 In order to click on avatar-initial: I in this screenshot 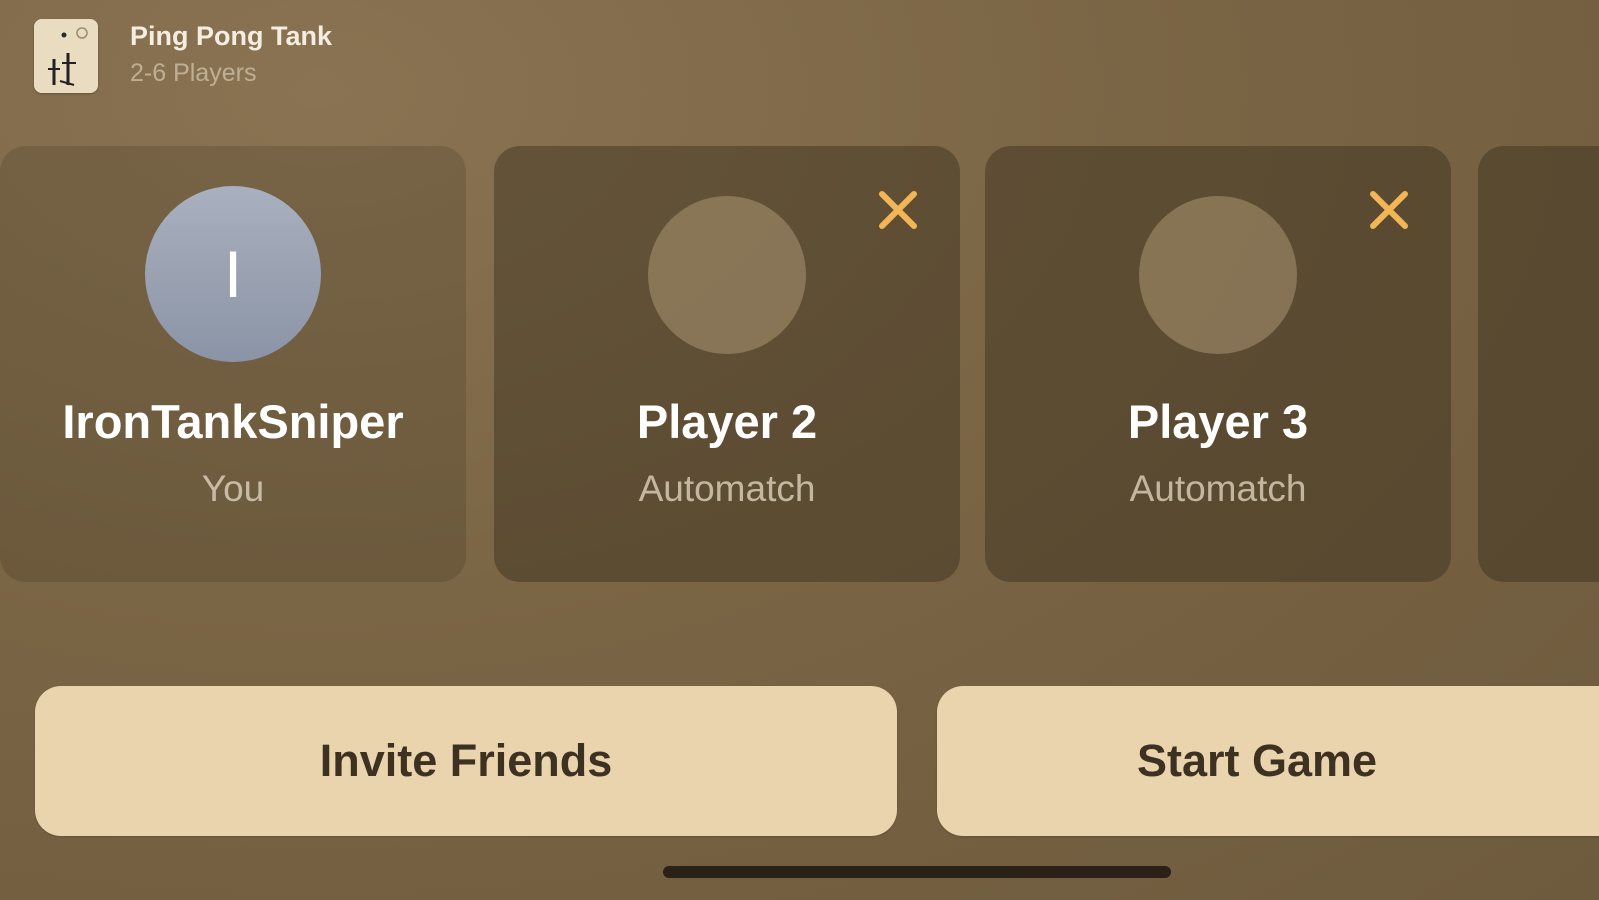, I will do `click(233, 274)`.